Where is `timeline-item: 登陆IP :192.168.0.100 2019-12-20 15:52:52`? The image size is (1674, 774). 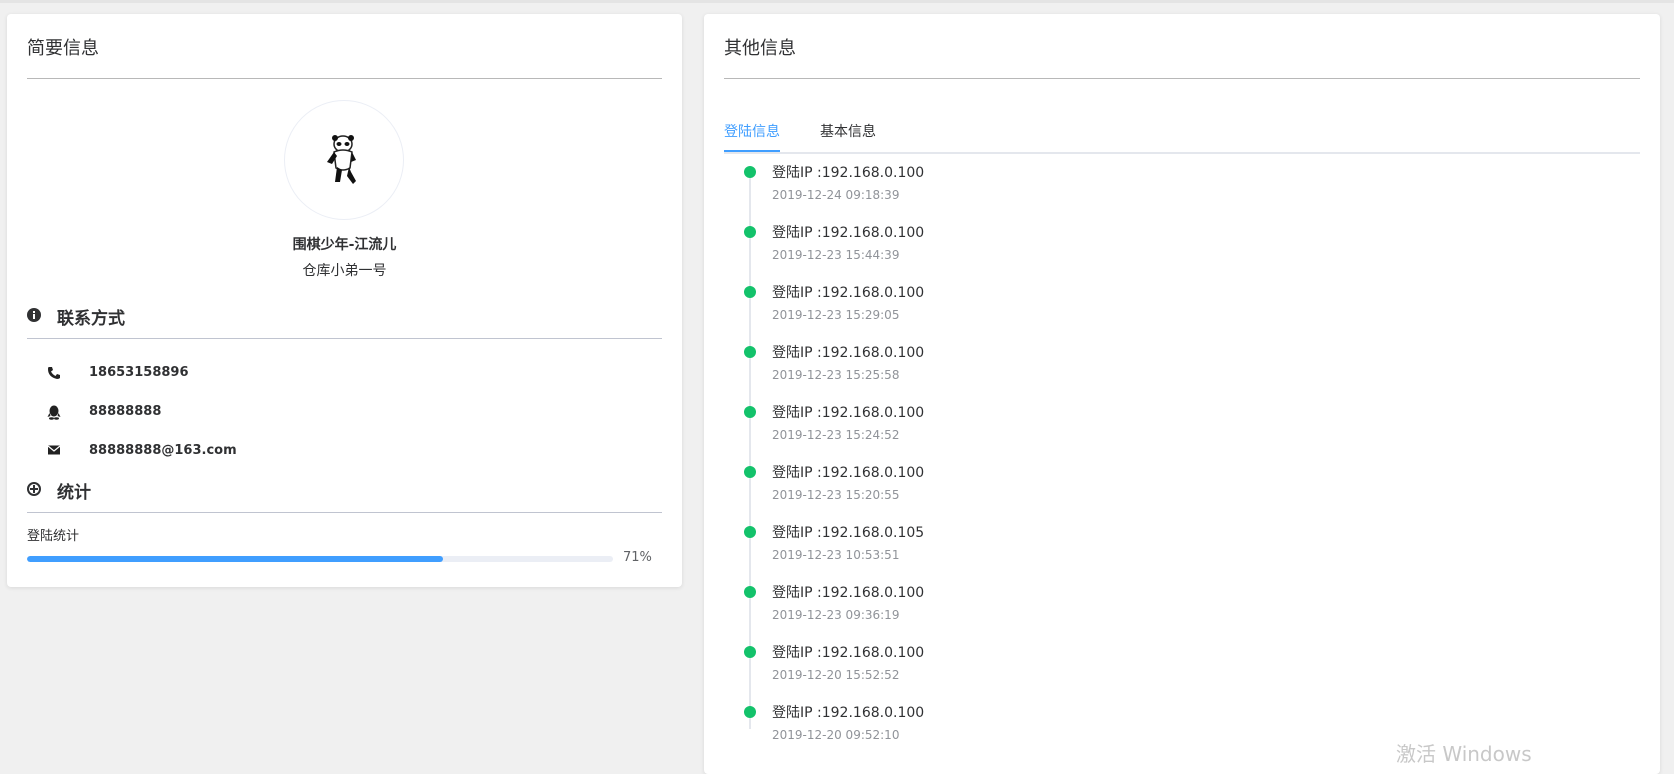
timeline-item: 登陆IP :192.168.0.100 2019-12-20 15:52:52 is located at coordinates (1174, 670).